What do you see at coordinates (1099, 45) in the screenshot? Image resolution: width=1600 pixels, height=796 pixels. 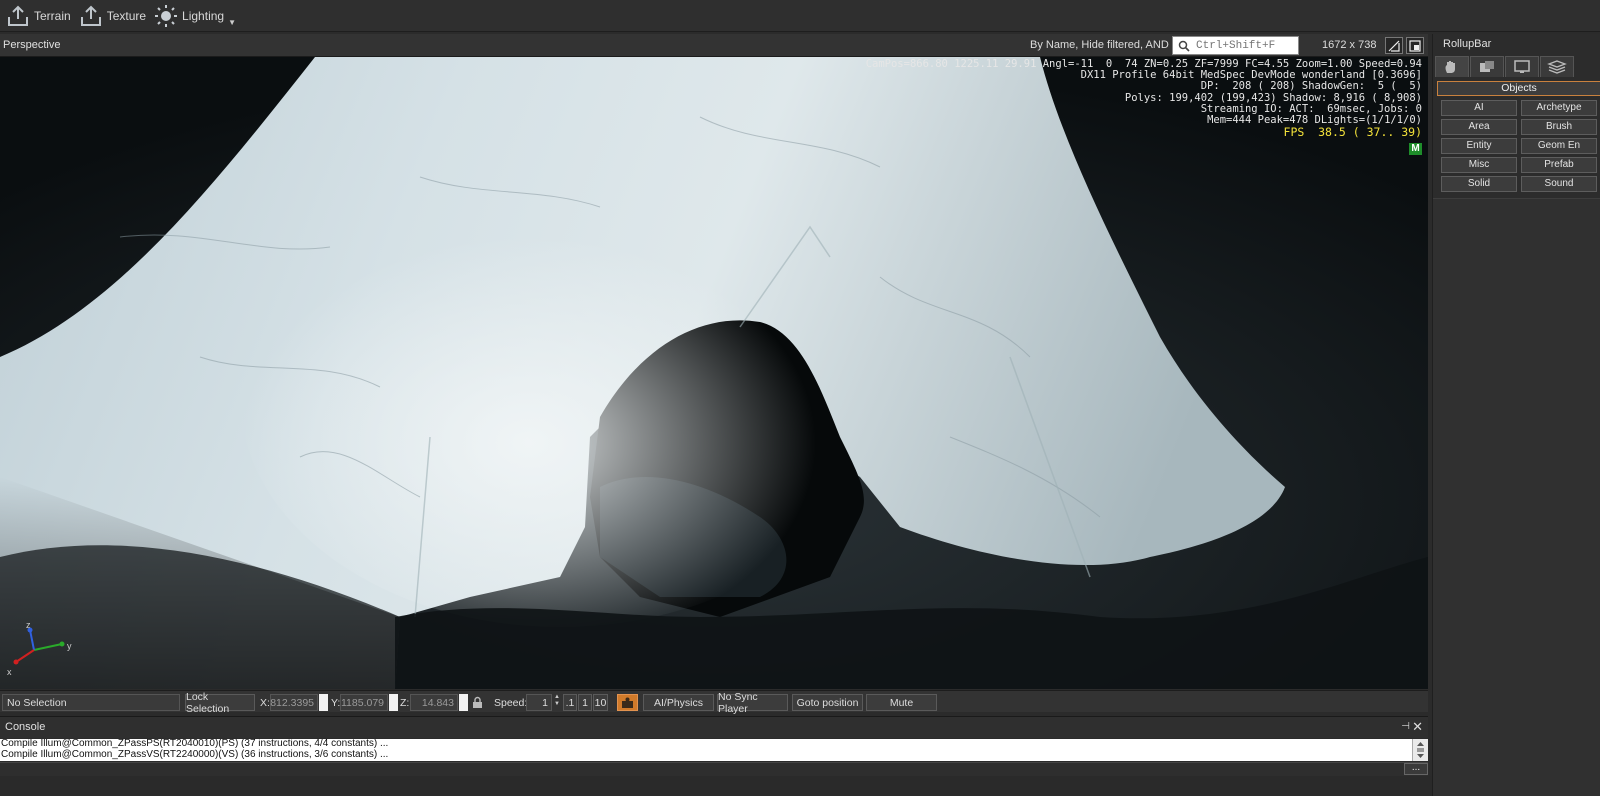 I see `filter-mode-label: By Name, Hide filtered, AND` at bounding box center [1099, 45].